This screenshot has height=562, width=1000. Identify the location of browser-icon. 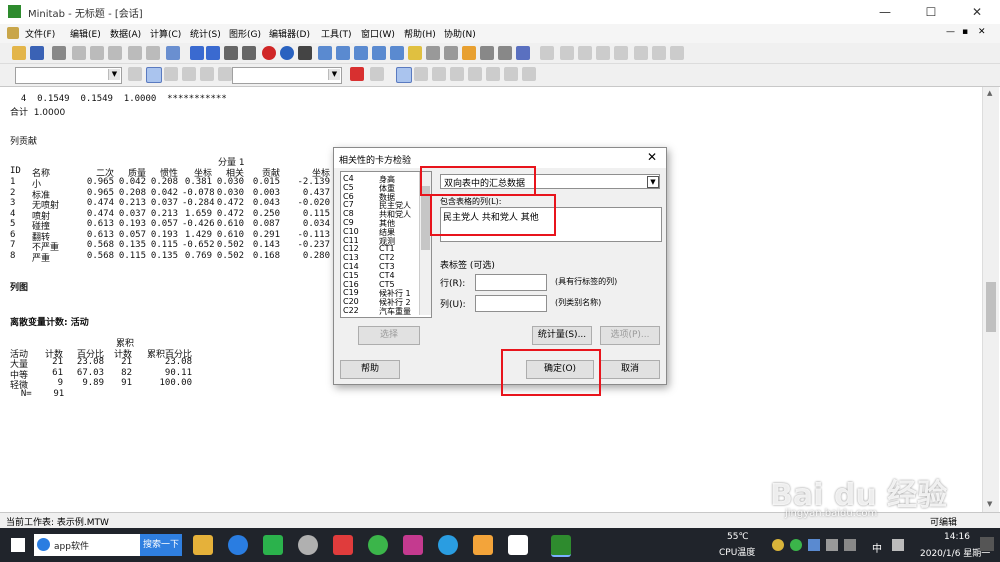
(308, 545).